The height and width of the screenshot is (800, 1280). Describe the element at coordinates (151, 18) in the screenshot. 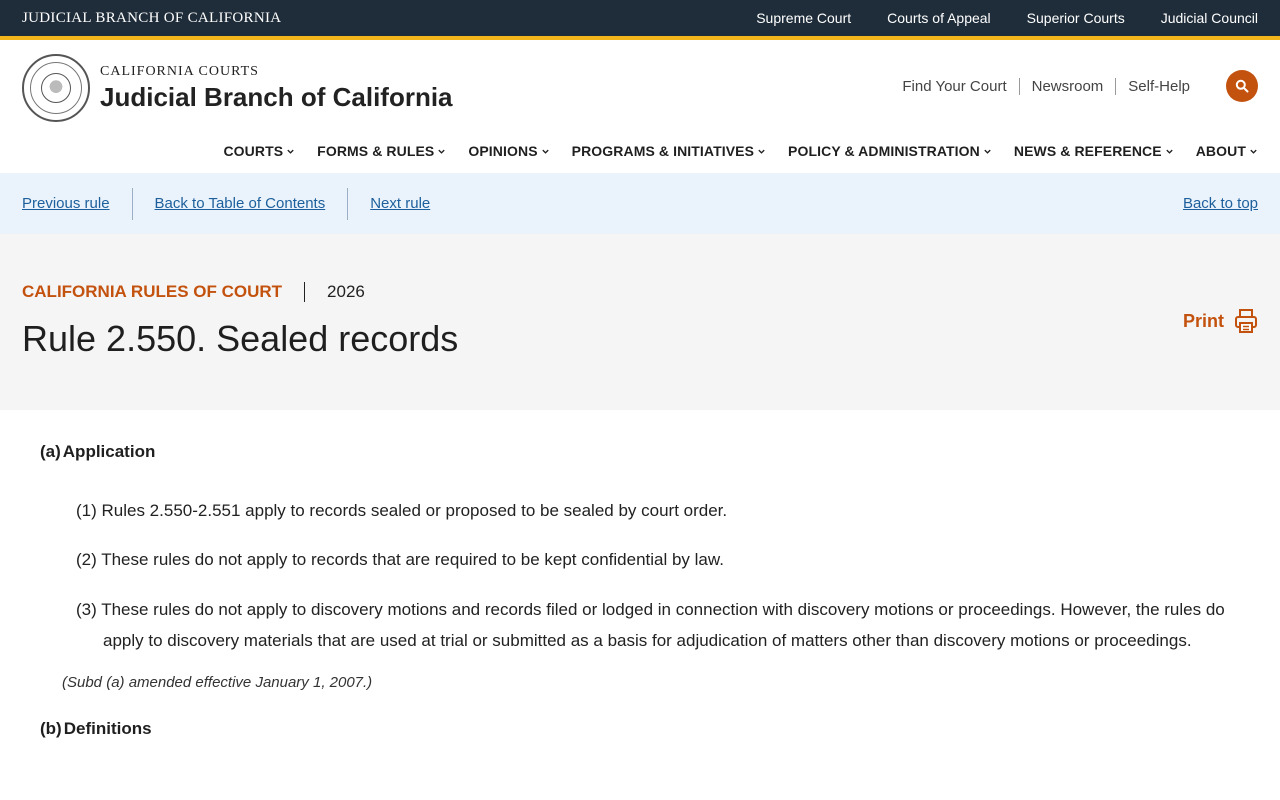

I see `utility-brand-link: JUDICIAL BRANCH OF CALIFORNIA` at that location.